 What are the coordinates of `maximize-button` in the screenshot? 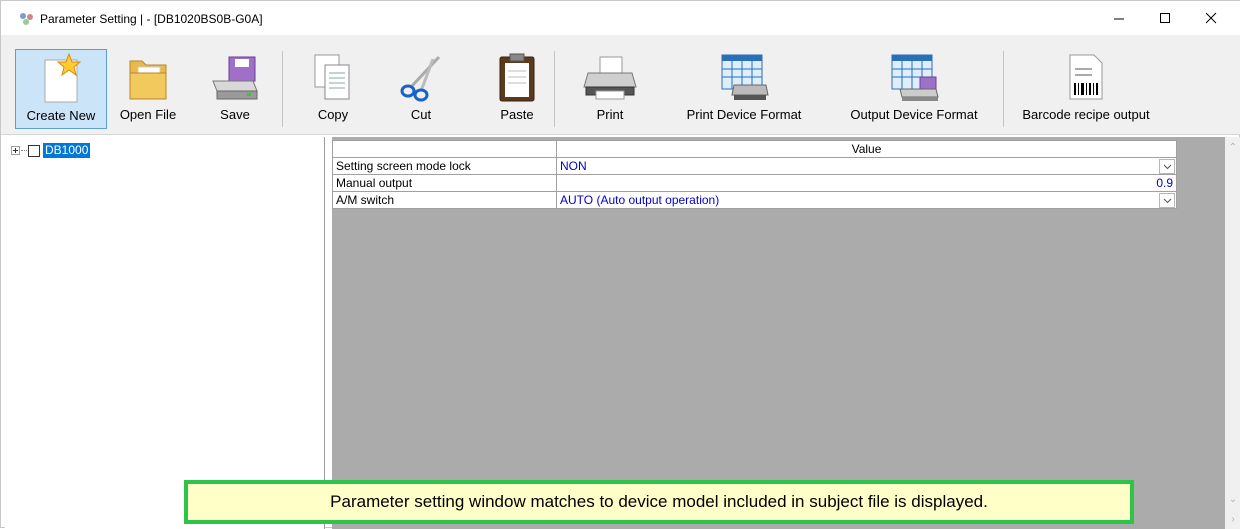 It's located at (1165, 18).